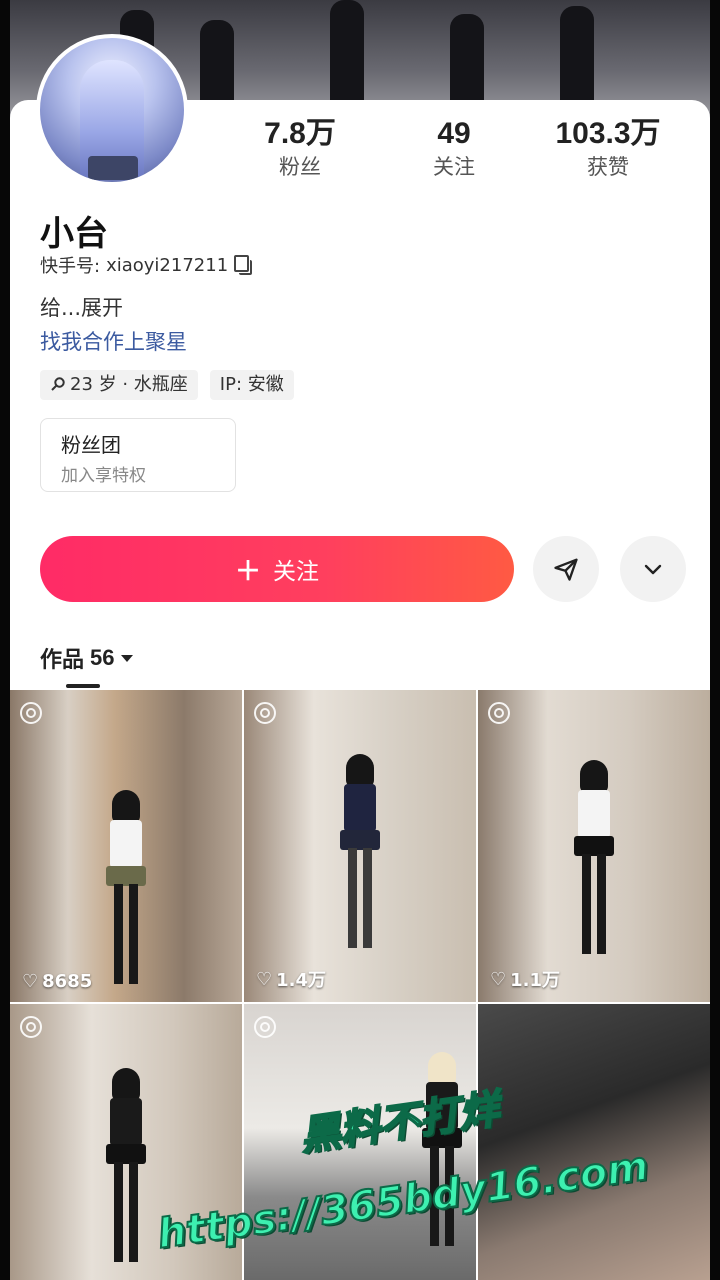 The image size is (720, 1280). I want to click on chevron-down-icon, so click(653, 569).